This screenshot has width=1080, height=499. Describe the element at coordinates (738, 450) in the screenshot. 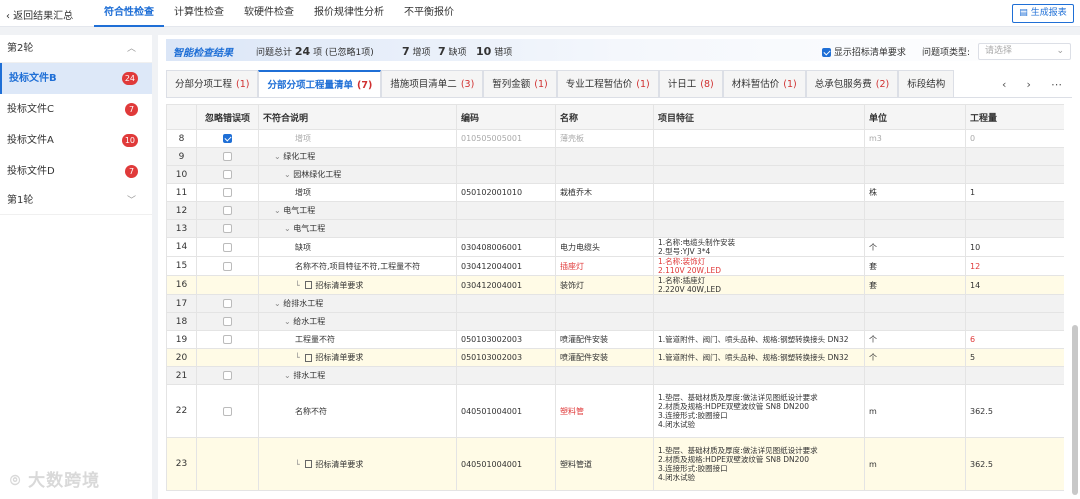

I see `feature-line: 1.垫层、基础材质及厚度:做法详见图纸设计要求` at that location.